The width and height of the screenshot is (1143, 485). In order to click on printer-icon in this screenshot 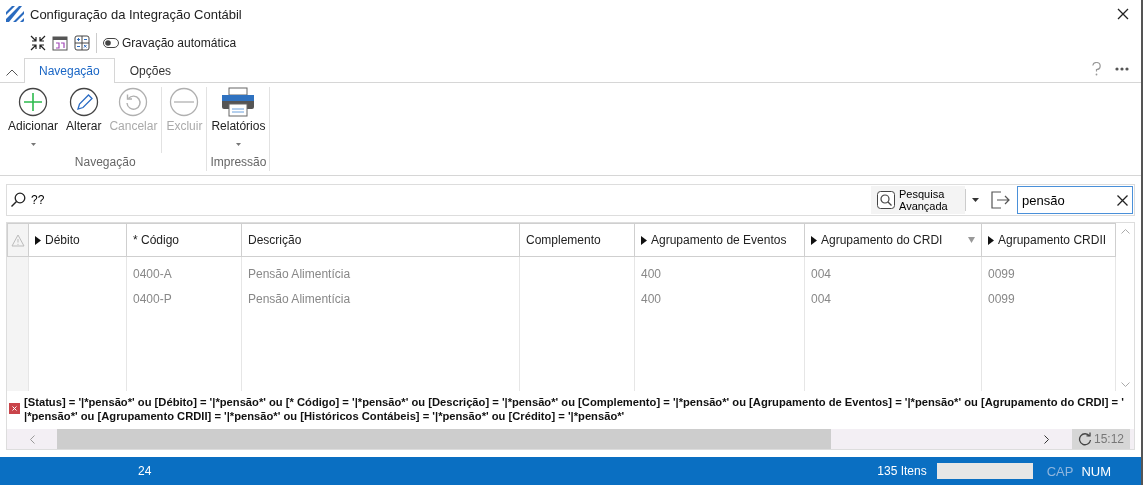, I will do `click(238, 102)`.